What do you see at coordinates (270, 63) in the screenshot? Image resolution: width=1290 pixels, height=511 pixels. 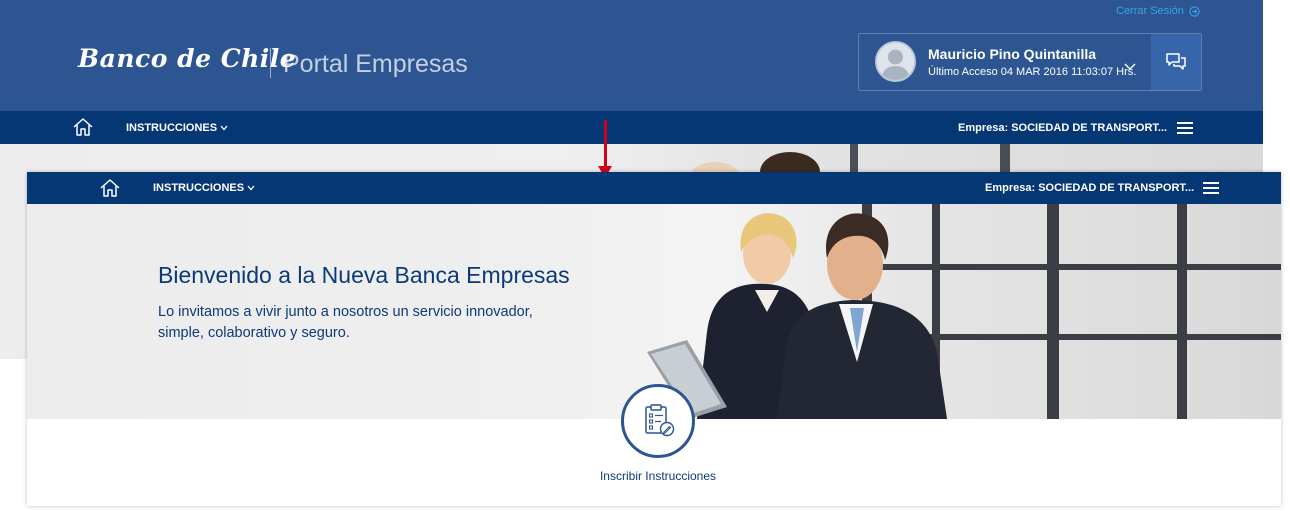 I see `brand-divider` at bounding box center [270, 63].